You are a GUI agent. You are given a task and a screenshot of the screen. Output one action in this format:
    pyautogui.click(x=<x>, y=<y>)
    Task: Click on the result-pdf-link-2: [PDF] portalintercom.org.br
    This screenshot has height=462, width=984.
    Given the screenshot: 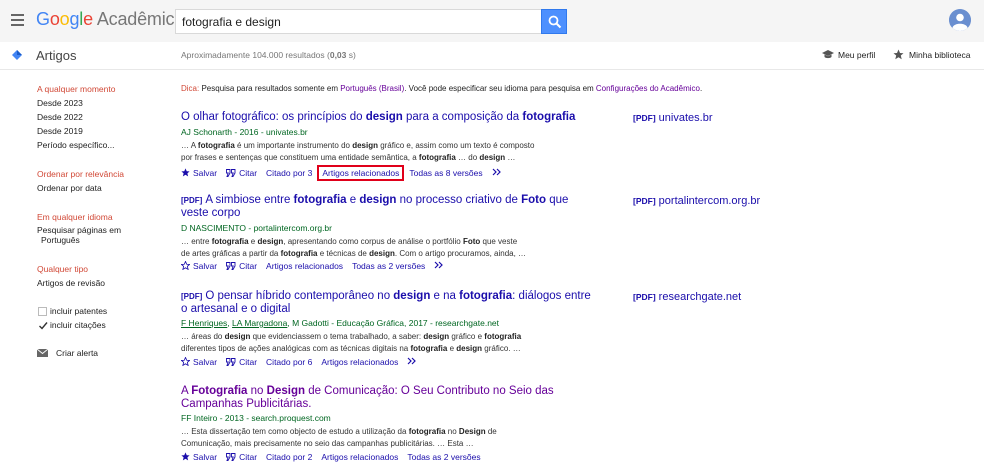 What is the action you would take?
    pyautogui.click(x=696, y=201)
    